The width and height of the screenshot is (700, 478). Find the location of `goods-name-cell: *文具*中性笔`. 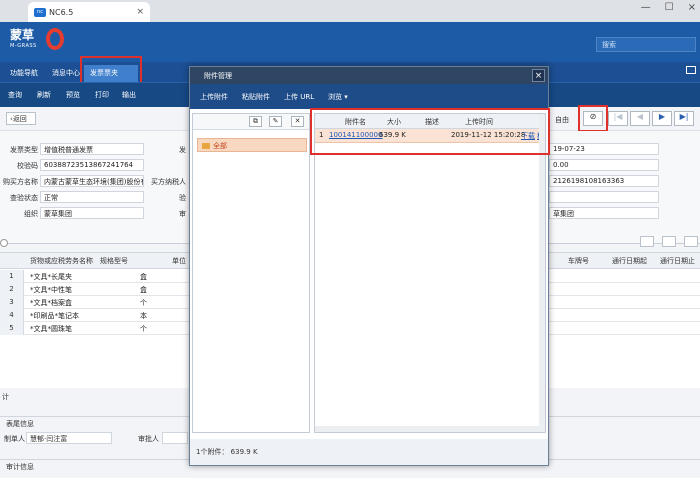

goods-name-cell: *文具*中性笔 is located at coordinates (51, 290).